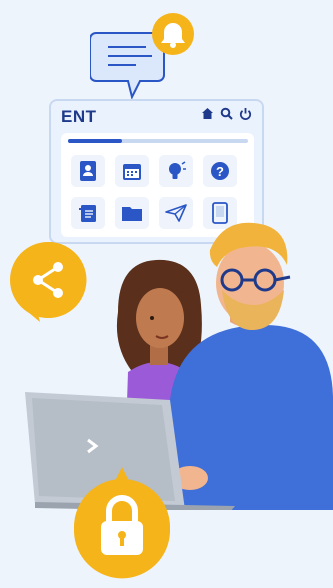 The height and width of the screenshot is (588, 333). I want to click on search-icon, so click(226, 113).